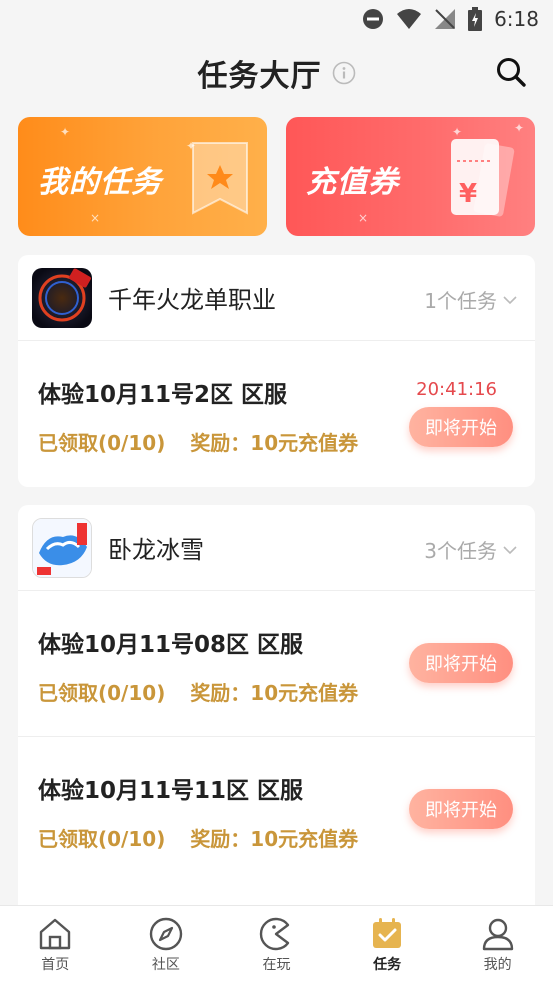  What do you see at coordinates (468, 194) in the screenshot?
I see `yen-symbol: ¥` at bounding box center [468, 194].